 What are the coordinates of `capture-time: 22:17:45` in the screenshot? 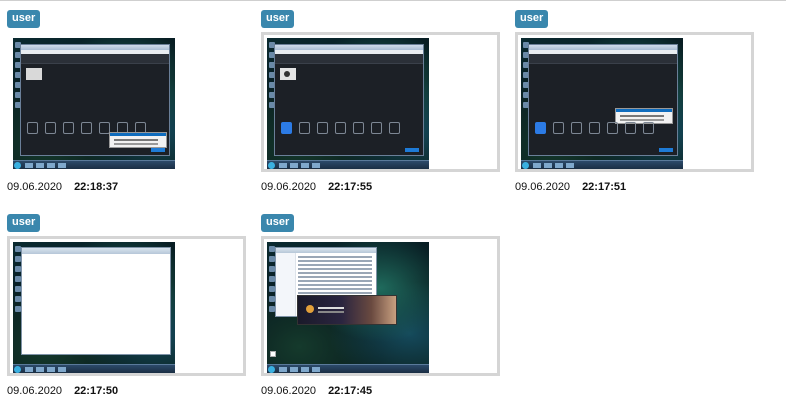 It's located at (350, 391).